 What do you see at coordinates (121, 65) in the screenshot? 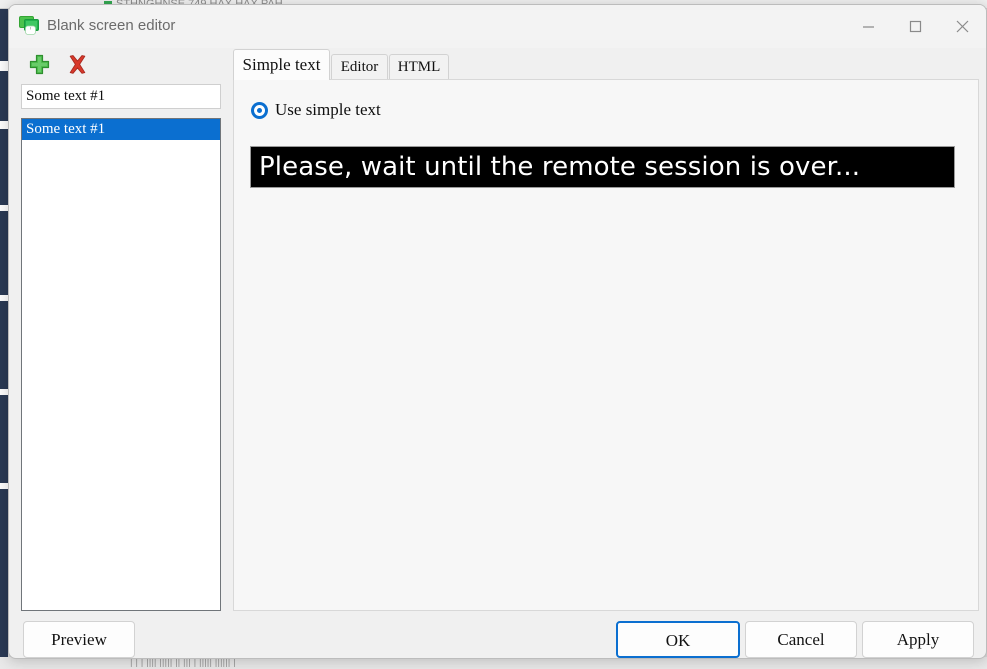
I see `list-toolbar` at bounding box center [121, 65].